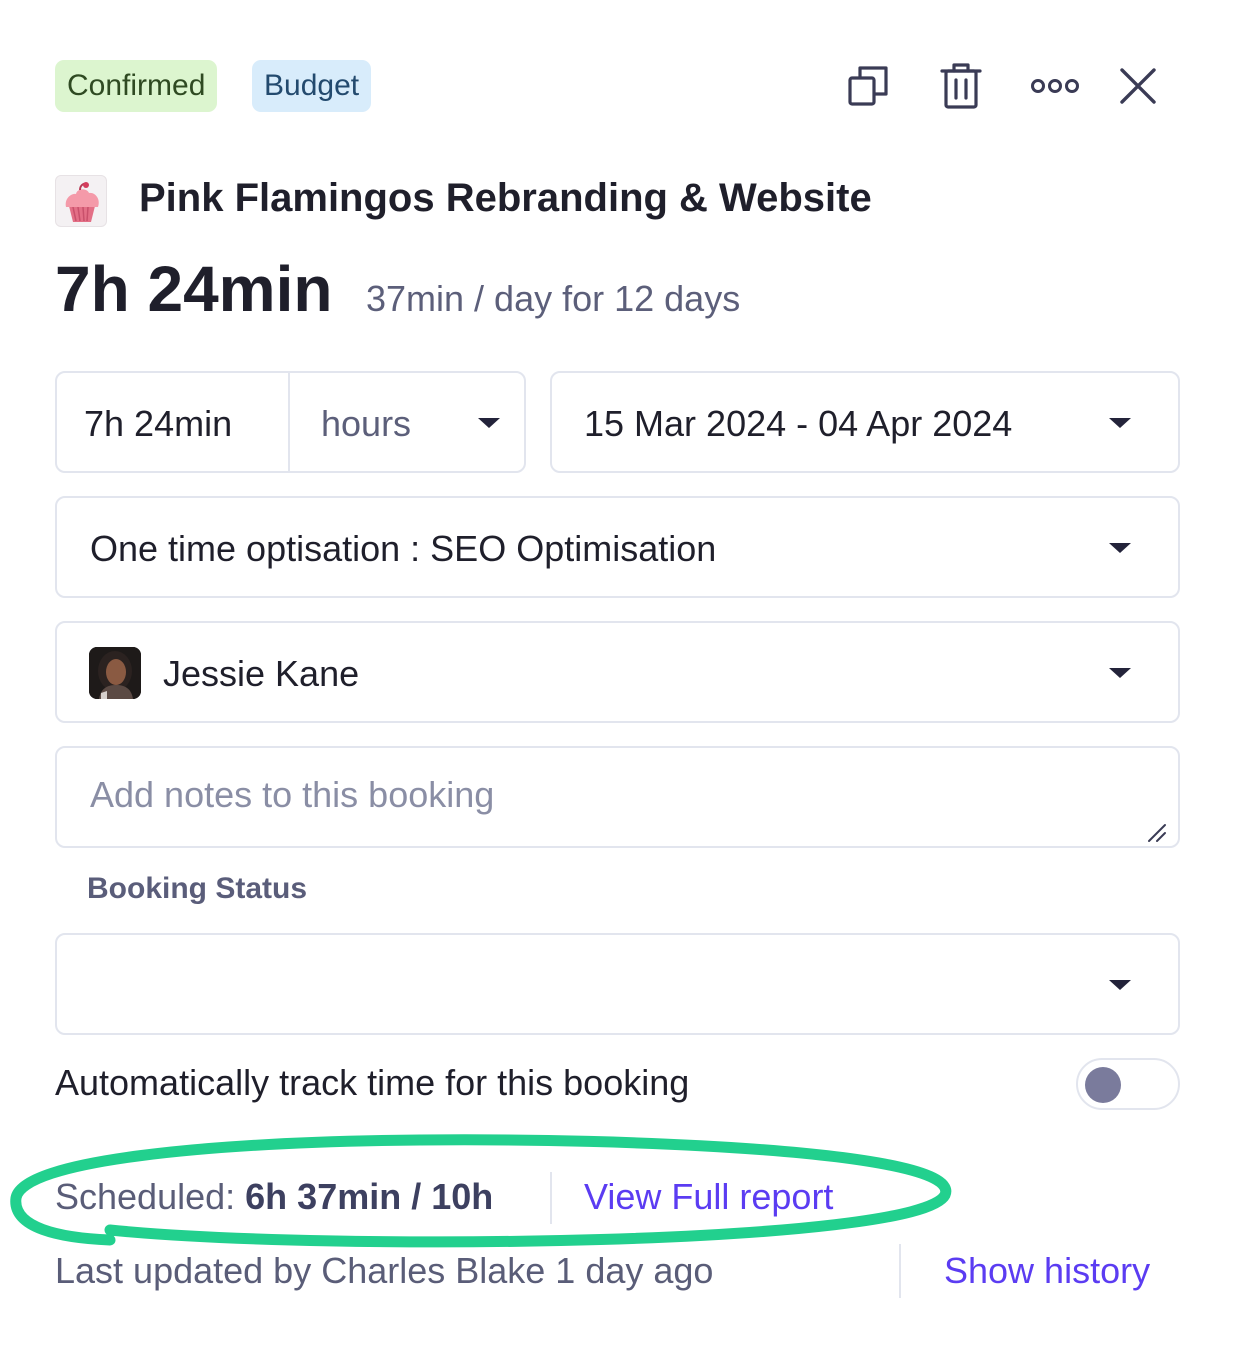  Describe the element at coordinates (1157, 833) in the screenshot. I see `resize-handle-icon` at that location.